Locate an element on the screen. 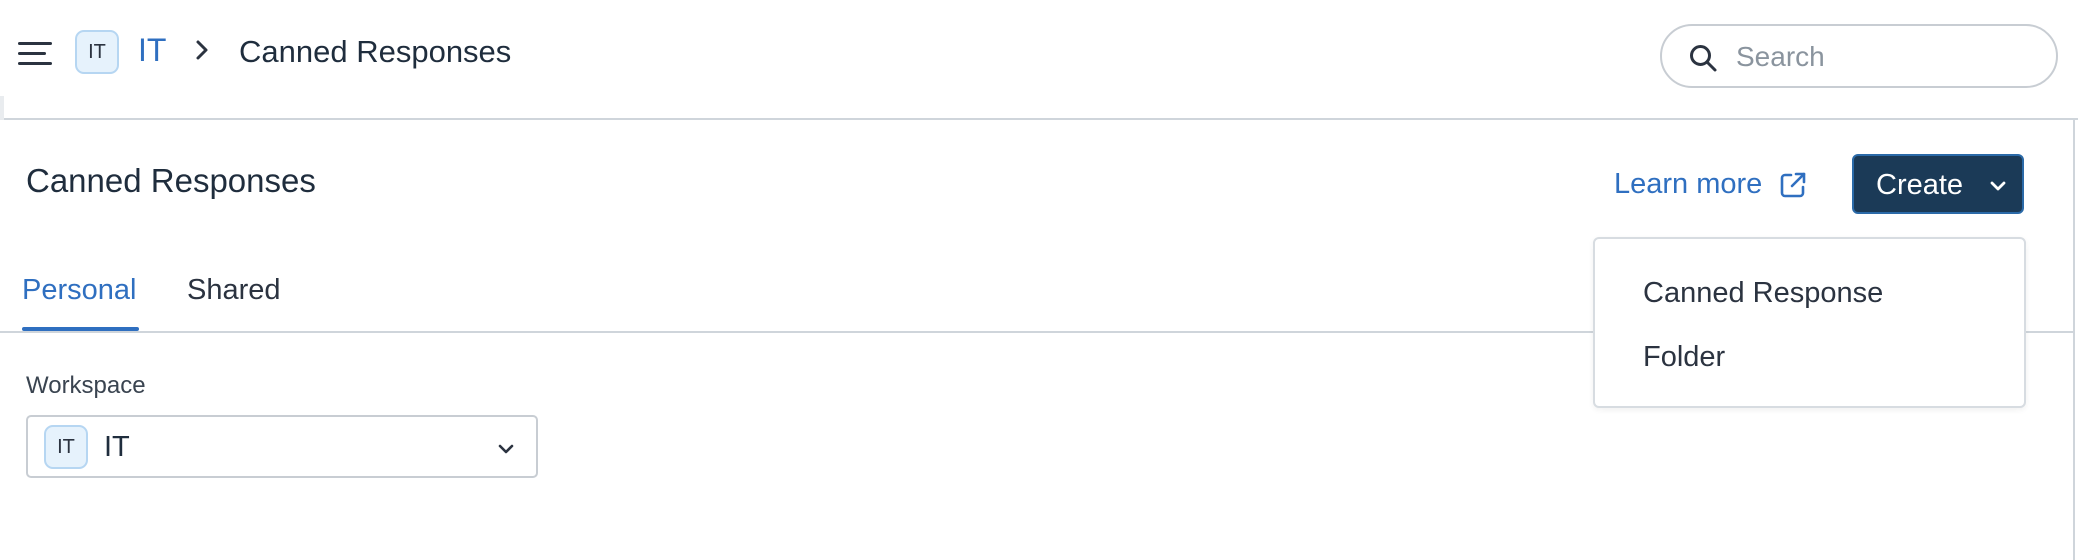  external-link-icon is located at coordinates (1793, 185).